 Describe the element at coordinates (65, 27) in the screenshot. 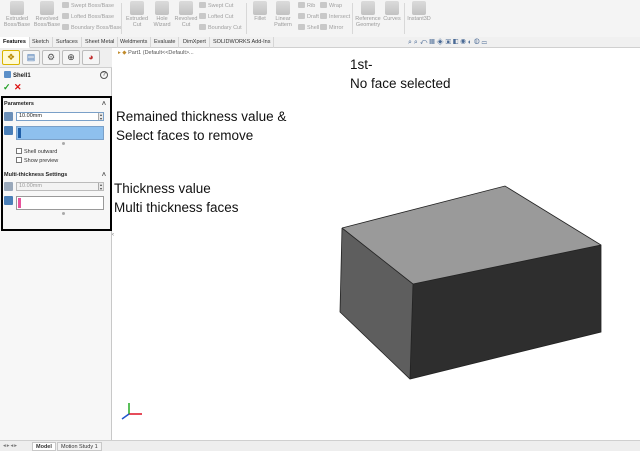

I see `boundary-boss-icon` at that location.